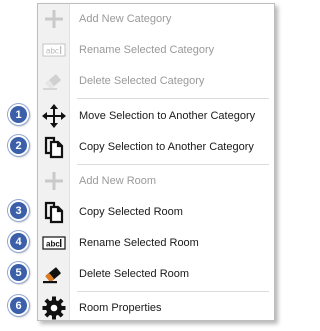 The height and width of the screenshot is (331, 320). I want to click on menu-item-label: Rename Selected Category, so click(147, 50).